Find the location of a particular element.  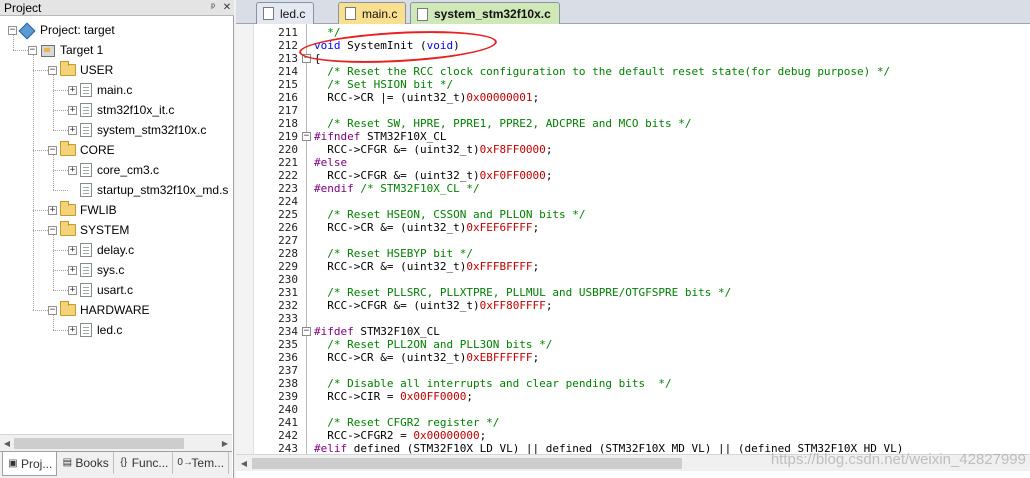

tree-item: + main.c is located at coordinates (100, 90).